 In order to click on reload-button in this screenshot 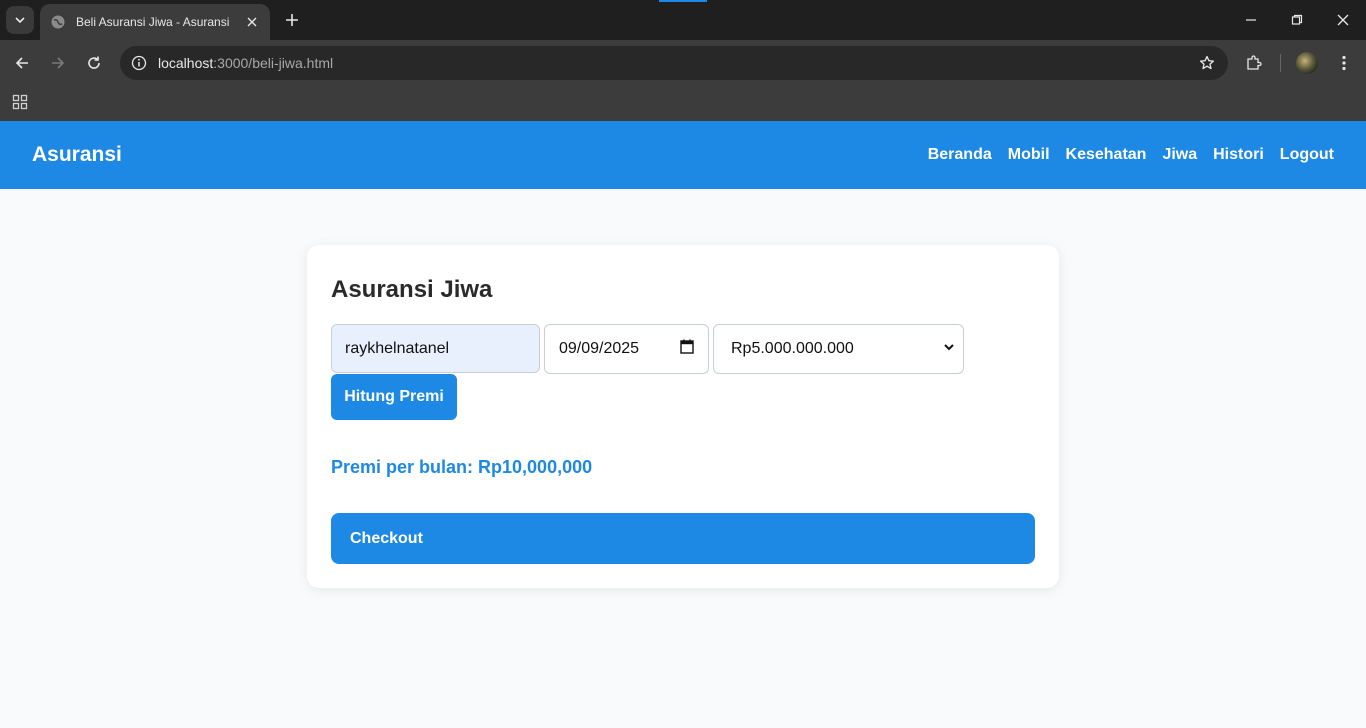, I will do `click(94, 63)`.